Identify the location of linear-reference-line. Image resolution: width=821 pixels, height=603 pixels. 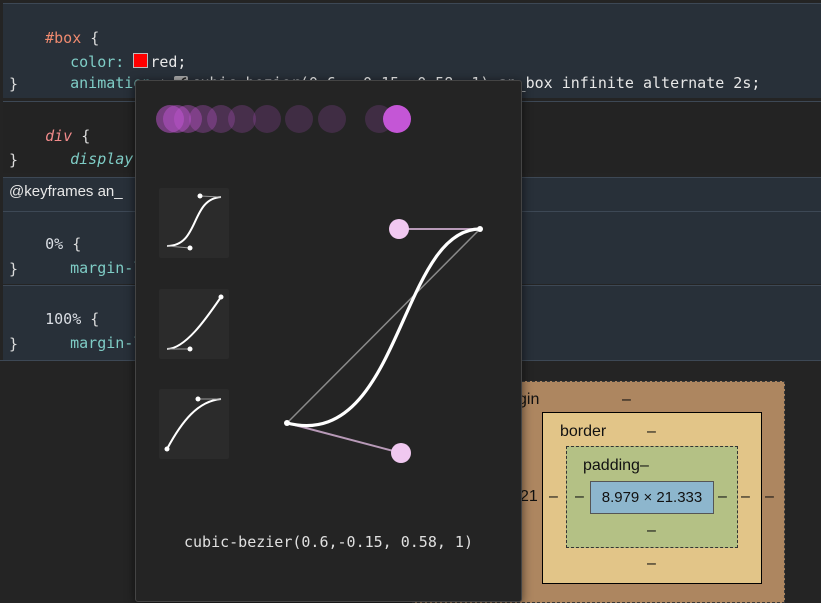
(383, 326).